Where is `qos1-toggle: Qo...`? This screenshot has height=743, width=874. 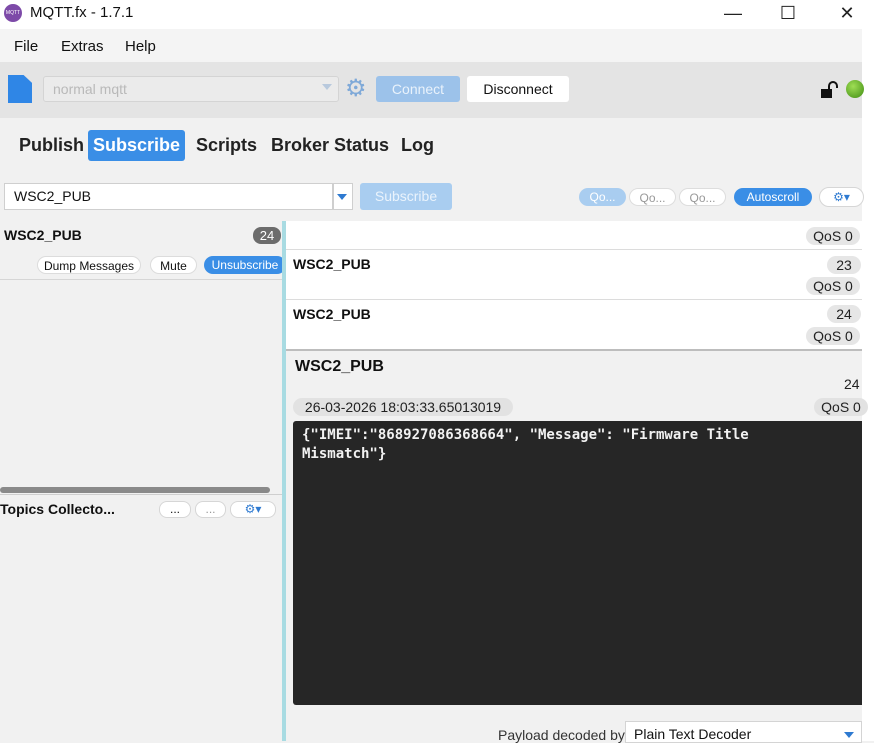
qos1-toggle: Qo... is located at coordinates (652, 197).